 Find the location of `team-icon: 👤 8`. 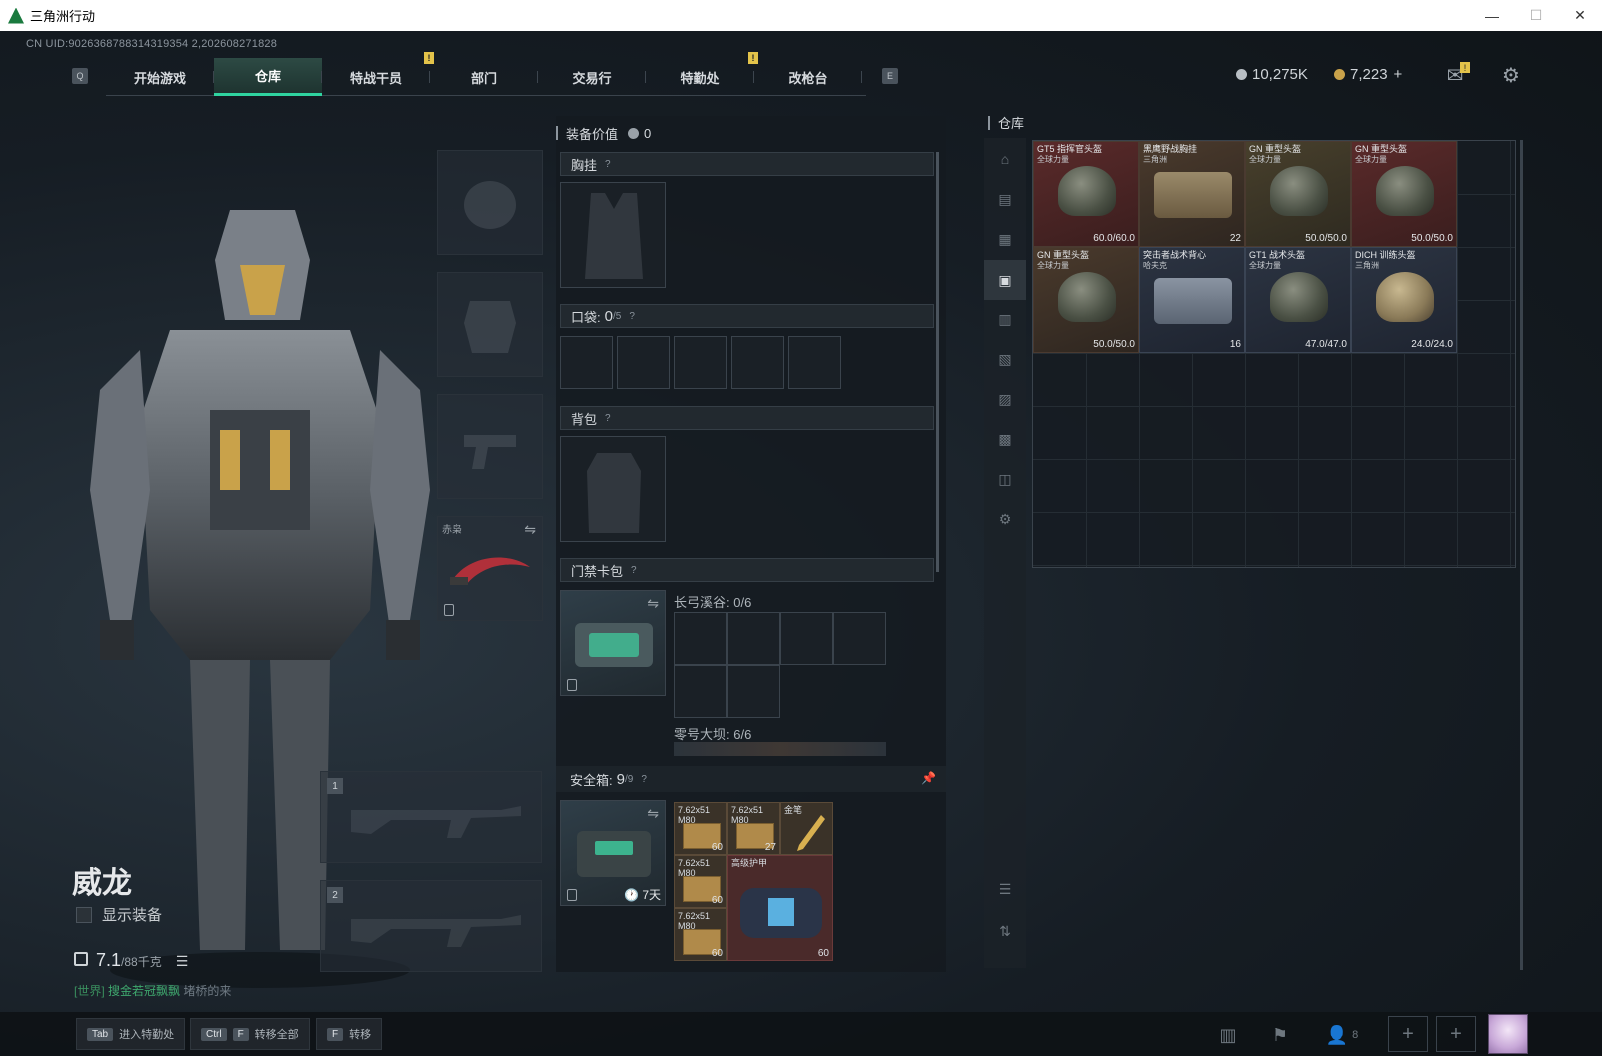

team-icon: 👤 8 is located at coordinates (1342, 1035).